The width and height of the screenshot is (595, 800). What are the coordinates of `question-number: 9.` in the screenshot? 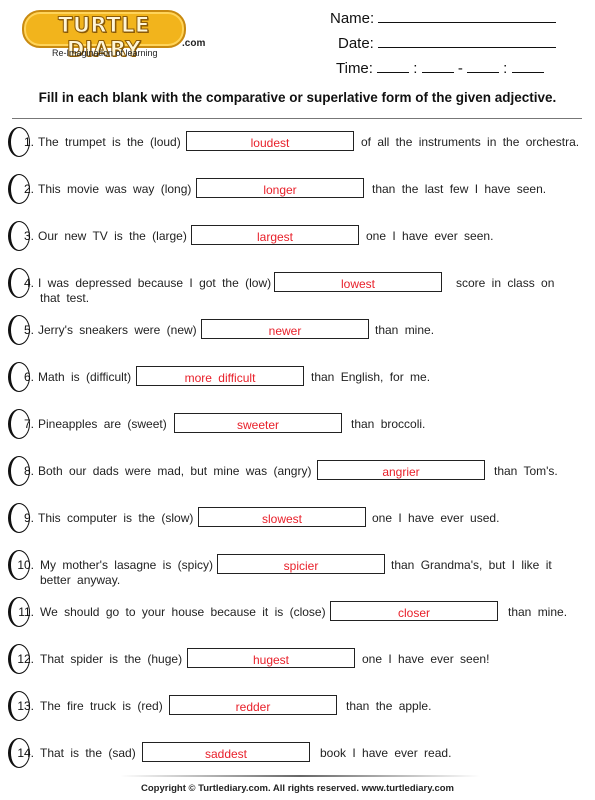 It's located at (28, 518).